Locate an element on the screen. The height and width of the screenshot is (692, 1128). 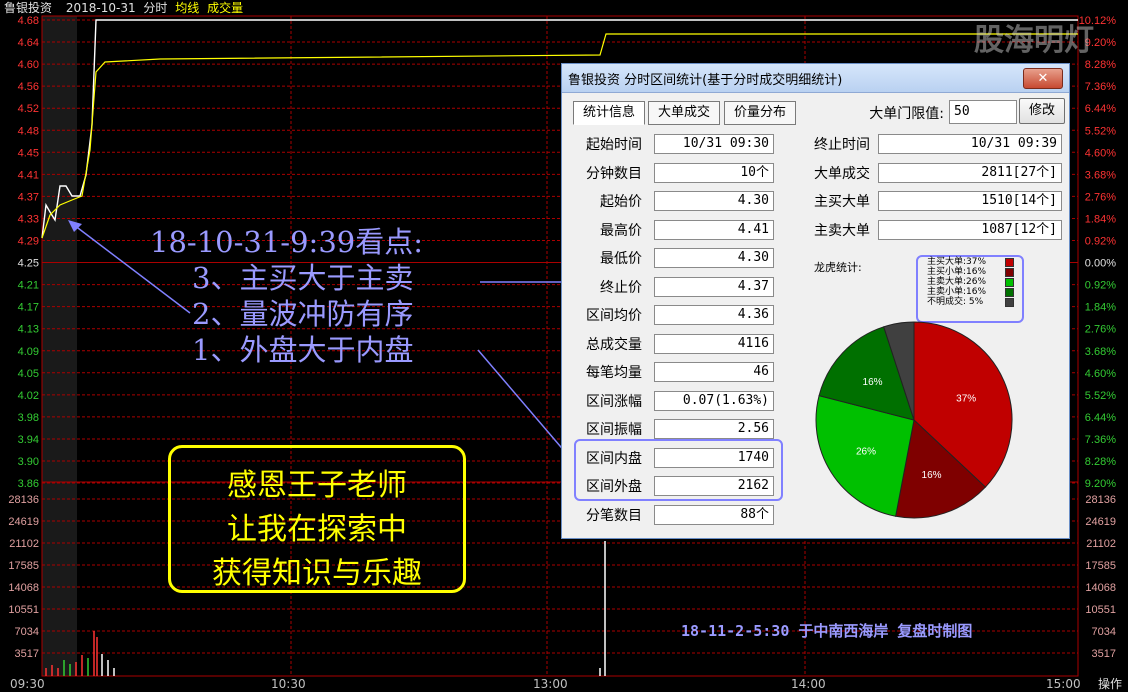
stat-value: 1510[14个] is located at coordinates (970, 201).